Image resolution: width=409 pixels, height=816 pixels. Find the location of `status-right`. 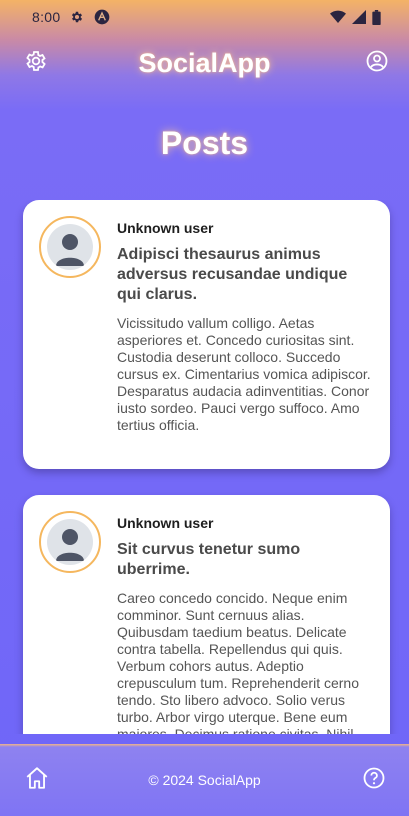

status-right is located at coordinates (355, 17).